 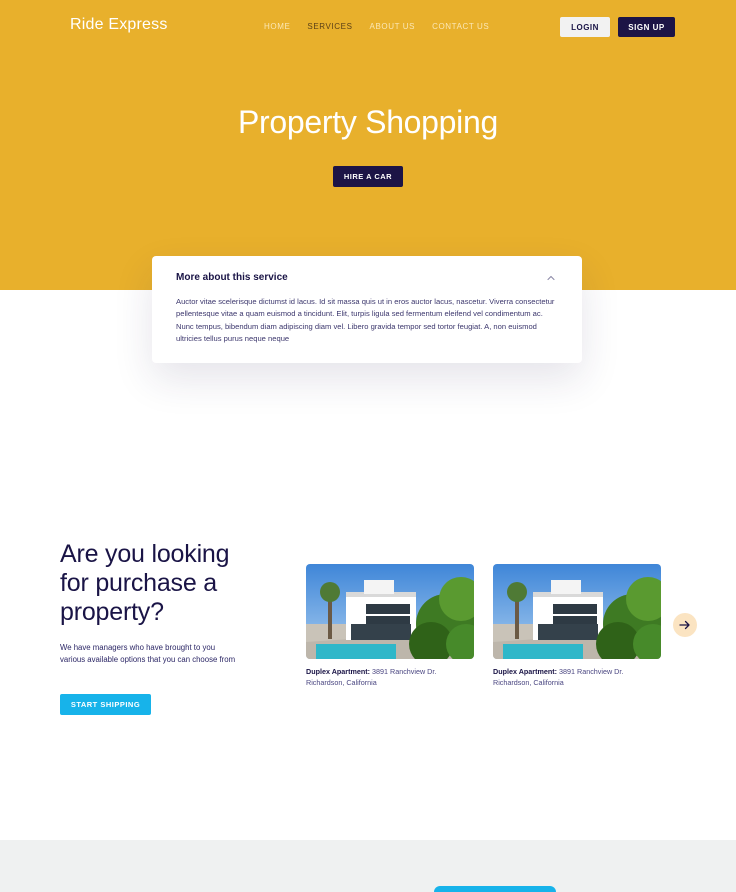 I want to click on signup-button: SIGN UP, so click(x=646, y=27).